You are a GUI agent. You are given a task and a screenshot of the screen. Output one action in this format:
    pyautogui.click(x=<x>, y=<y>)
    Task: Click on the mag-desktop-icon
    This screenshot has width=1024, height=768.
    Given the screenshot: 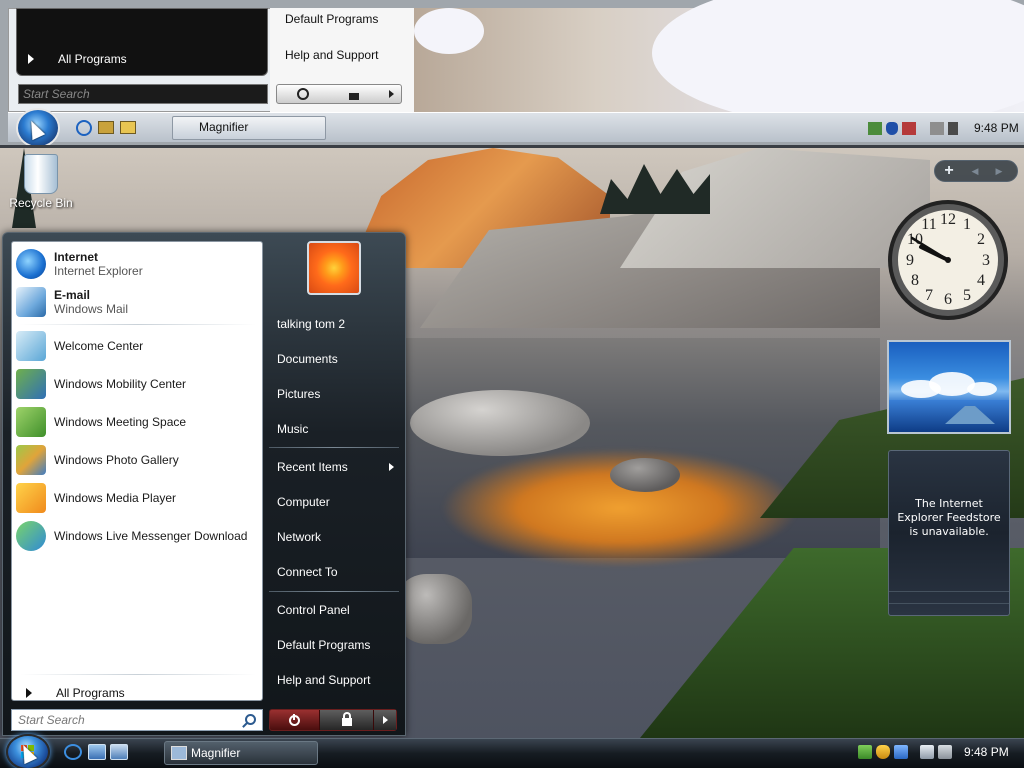 What is the action you would take?
    pyautogui.click(x=106, y=127)
    